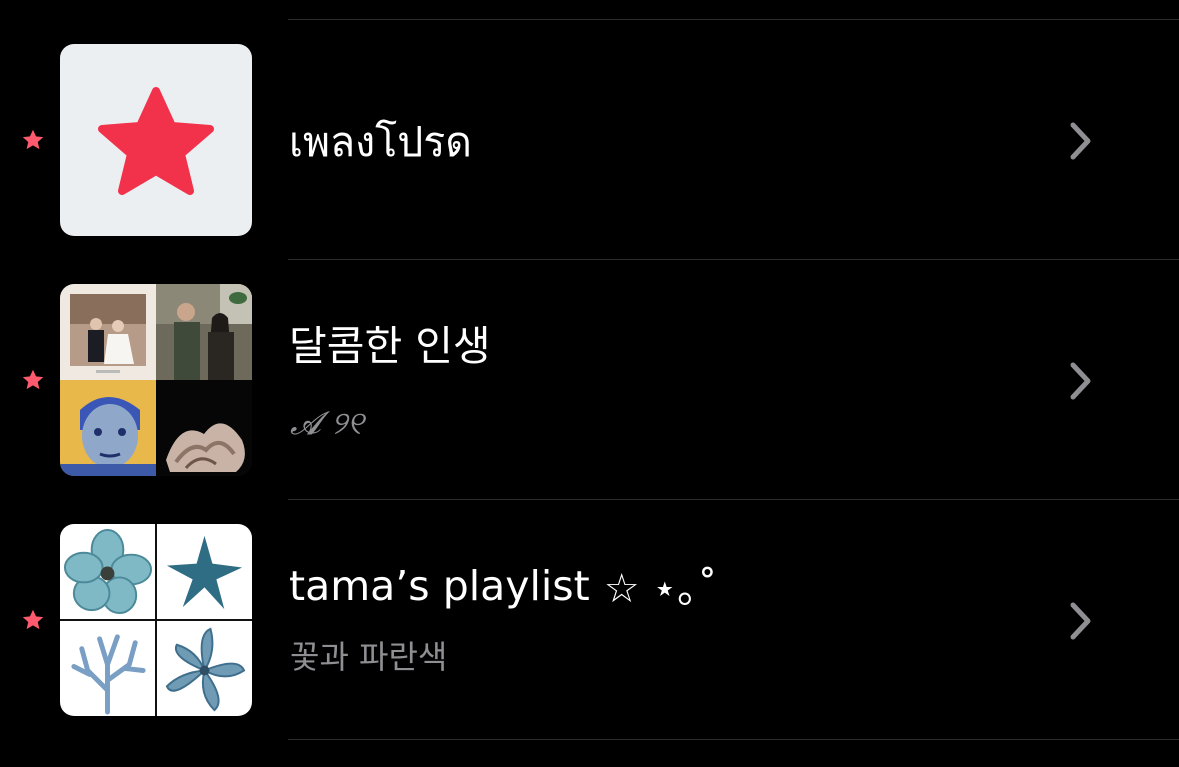 This screenshot has width=1179, height=767. I want to click on favorites-star-artwork, so click(156, 140).